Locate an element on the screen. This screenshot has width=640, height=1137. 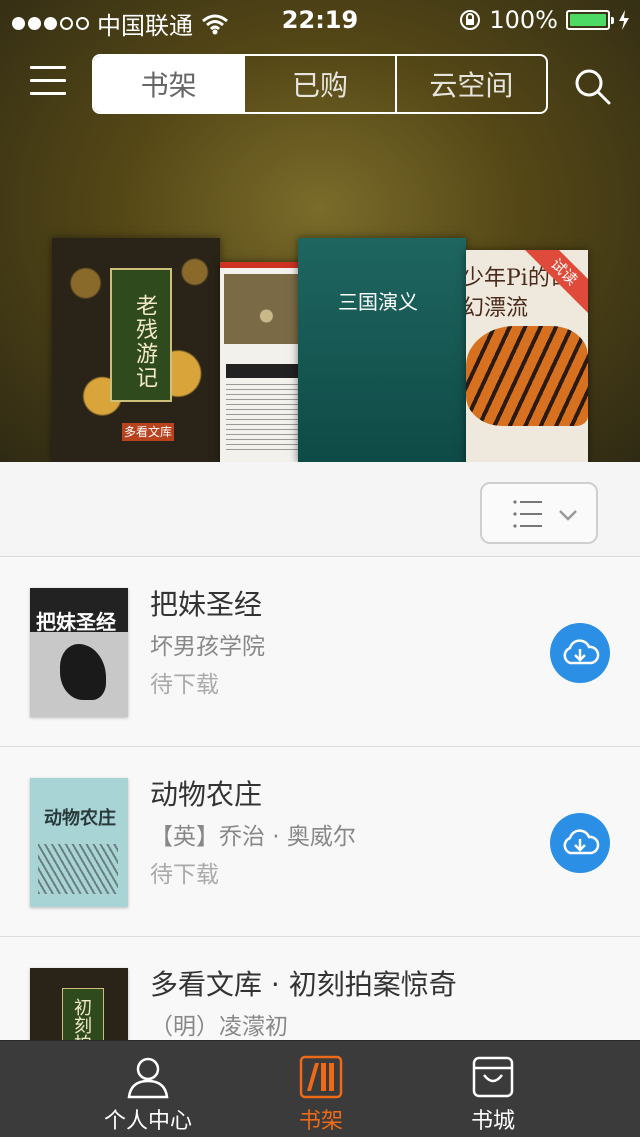
chevron-down-icon is located at coordinates (568, 515).